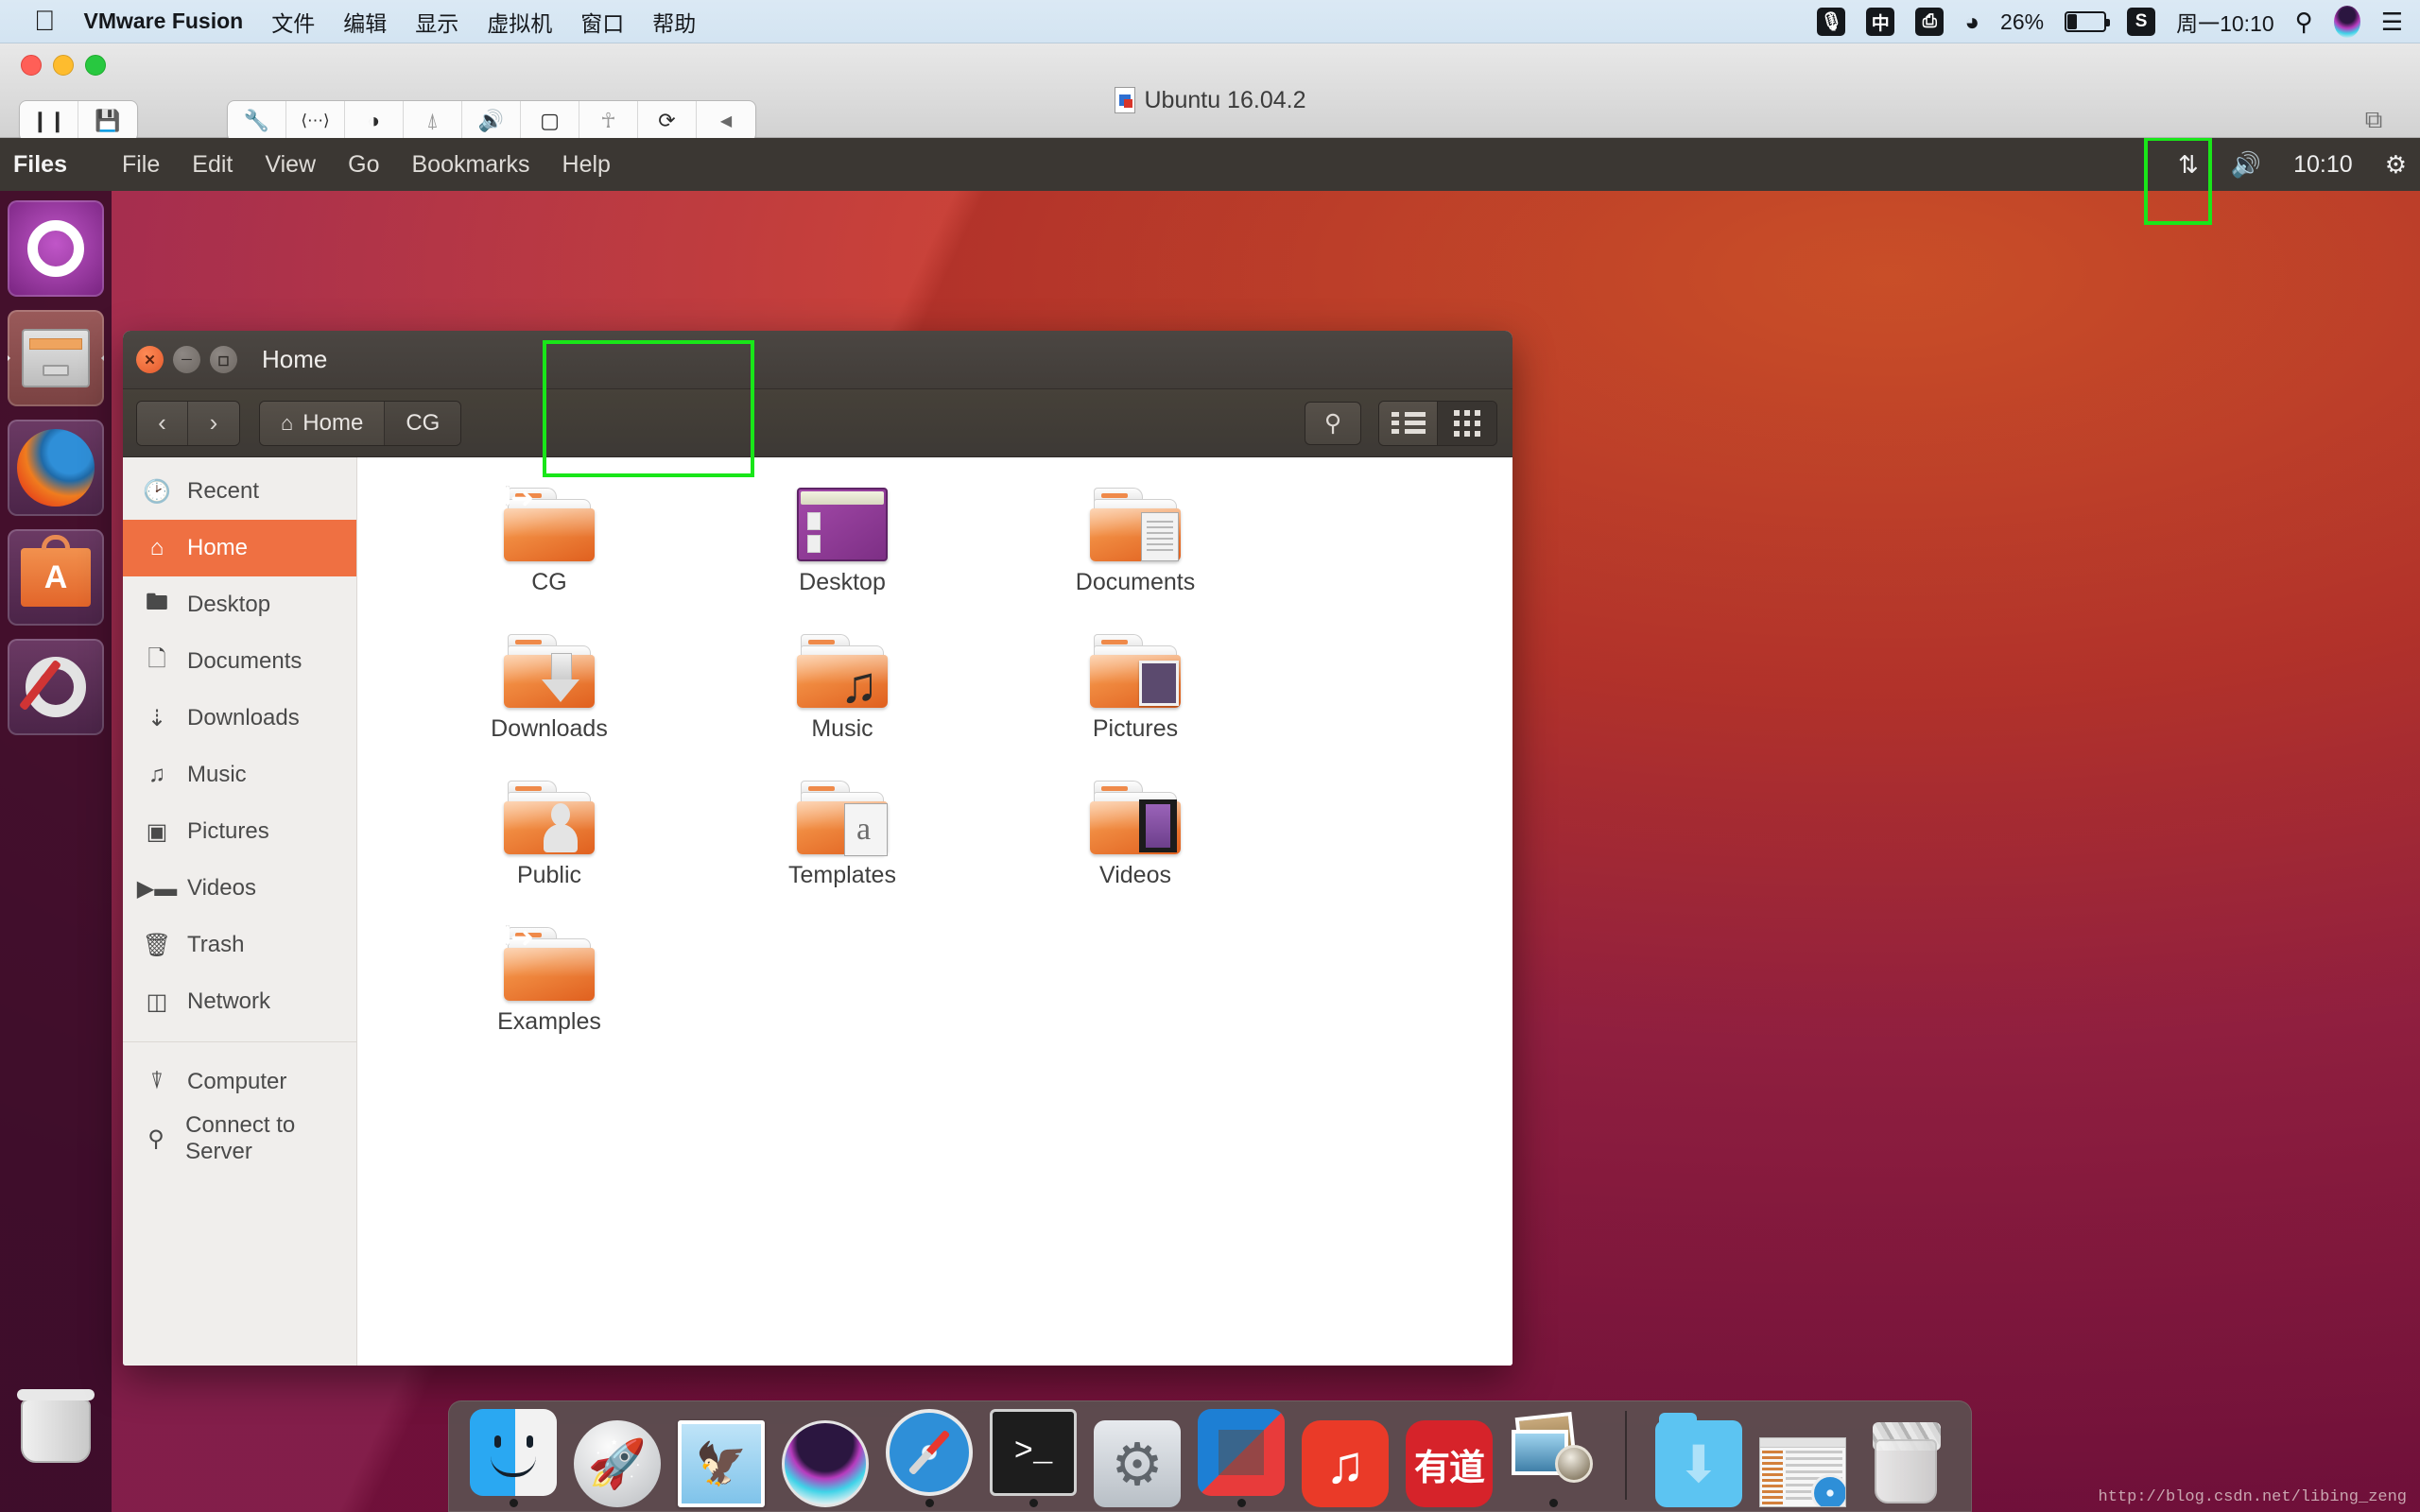  I want to click on input-method-icon: 中, so click(1880, 22).